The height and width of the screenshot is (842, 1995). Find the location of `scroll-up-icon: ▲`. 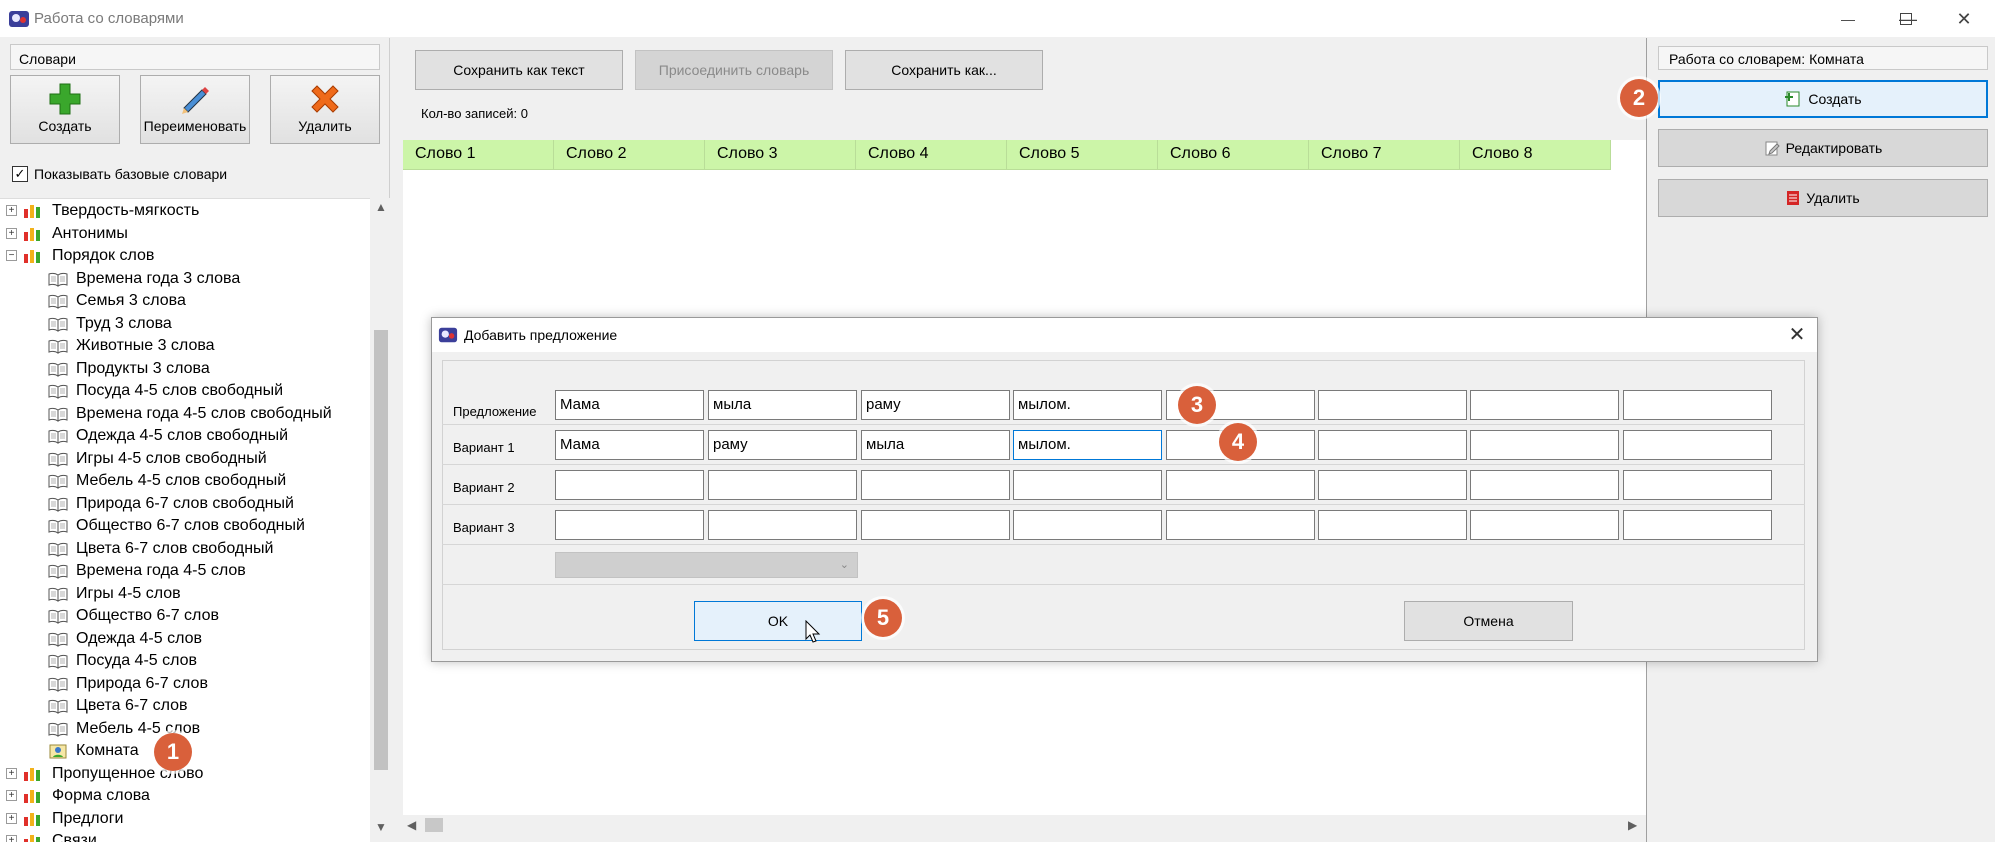

scroll-up-icon: ▲ is located at coordinates (381, 207).